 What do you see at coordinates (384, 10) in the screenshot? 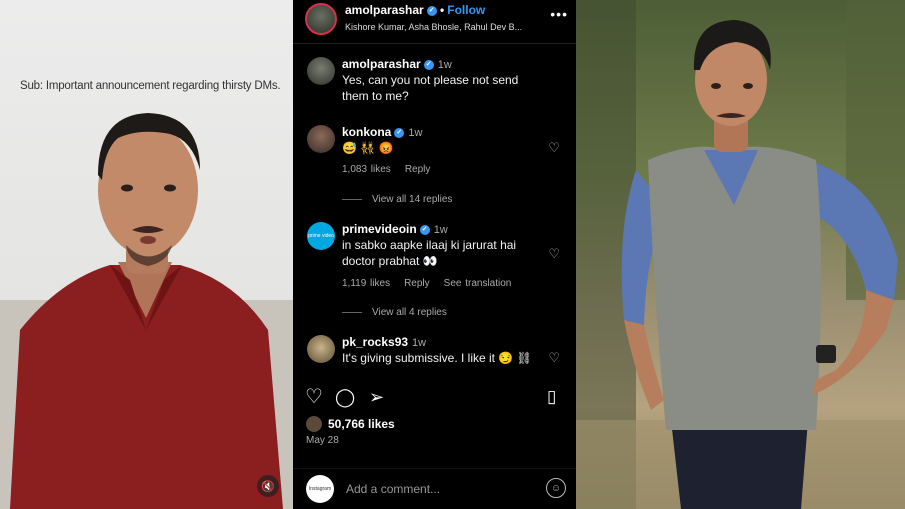
I see `post-author-username: amolparashar` at bounding box center [384, 10].